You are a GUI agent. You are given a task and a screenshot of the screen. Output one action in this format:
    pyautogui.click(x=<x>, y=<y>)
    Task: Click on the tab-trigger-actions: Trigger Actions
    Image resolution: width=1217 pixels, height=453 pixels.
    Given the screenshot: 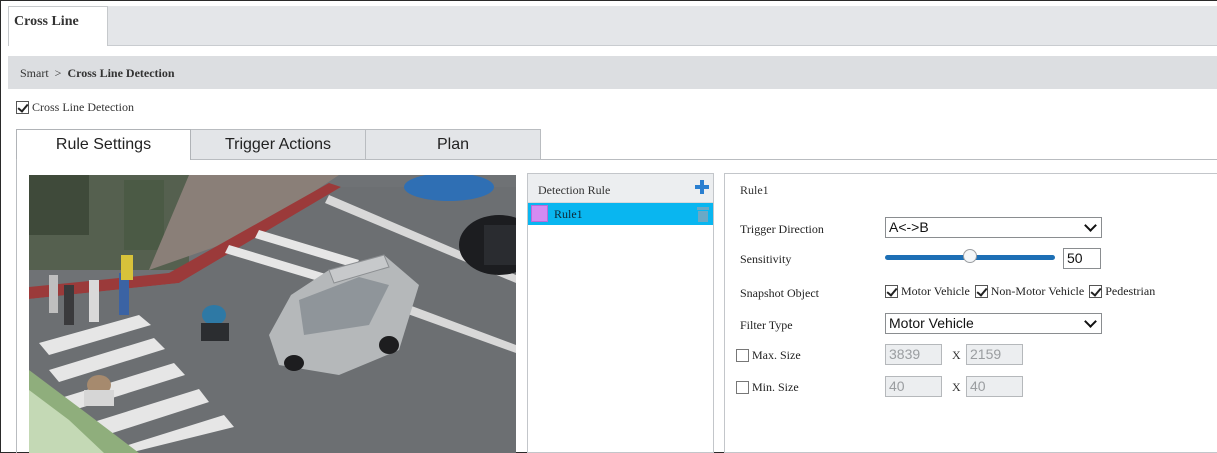 What is the action you would take?
    pyautogui.click(x=278, y=144)
    